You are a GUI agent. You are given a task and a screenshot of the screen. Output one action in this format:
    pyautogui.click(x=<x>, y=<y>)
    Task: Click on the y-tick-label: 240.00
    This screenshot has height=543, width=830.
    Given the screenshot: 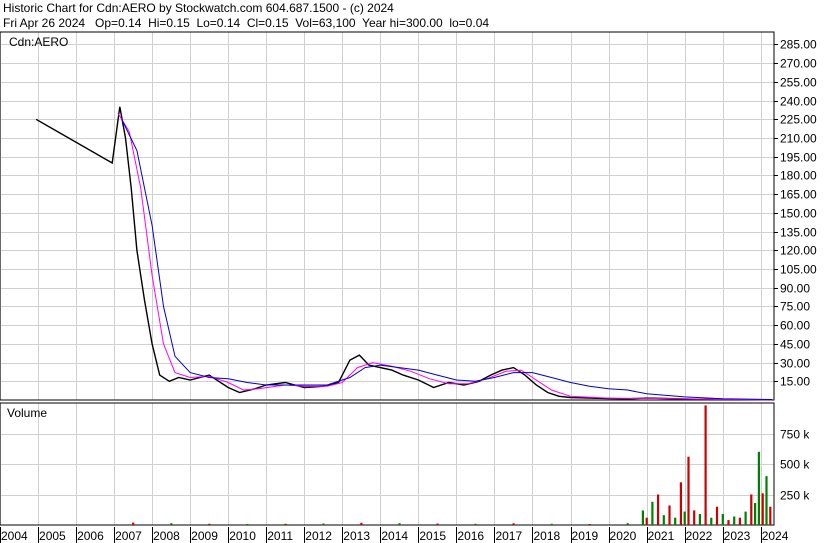 What is the action you would take?
    pyautogui.click(x=798, y=102)
    